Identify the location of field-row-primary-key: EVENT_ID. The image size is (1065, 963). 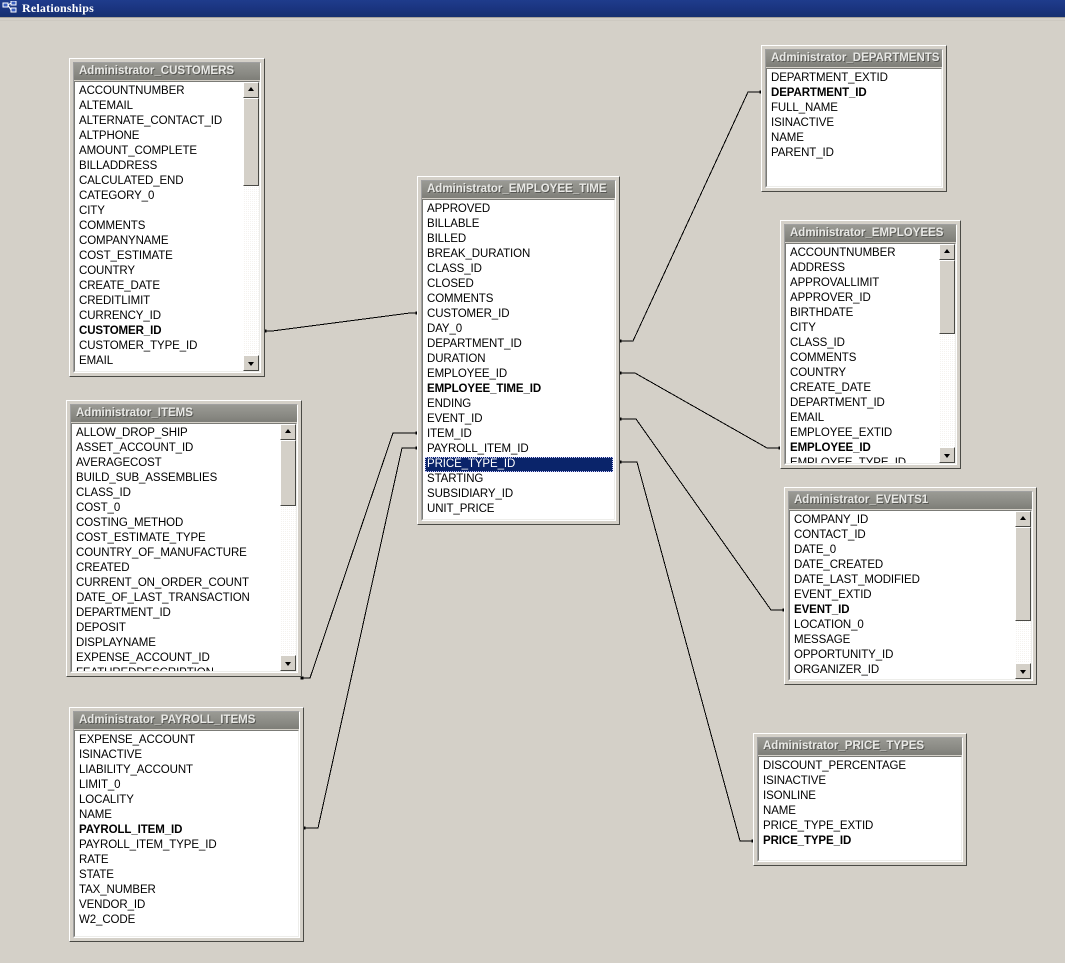
(903, 610).